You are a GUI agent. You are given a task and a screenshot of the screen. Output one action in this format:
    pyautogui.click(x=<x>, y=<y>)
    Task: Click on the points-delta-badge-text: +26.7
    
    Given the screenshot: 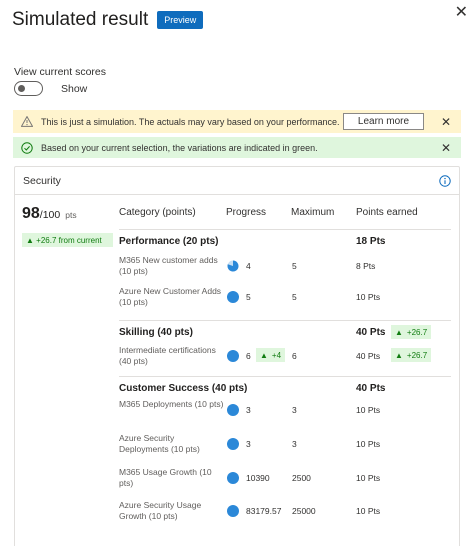 What is the action you would take?
    pyautogui.click(x=417, y=355)
    